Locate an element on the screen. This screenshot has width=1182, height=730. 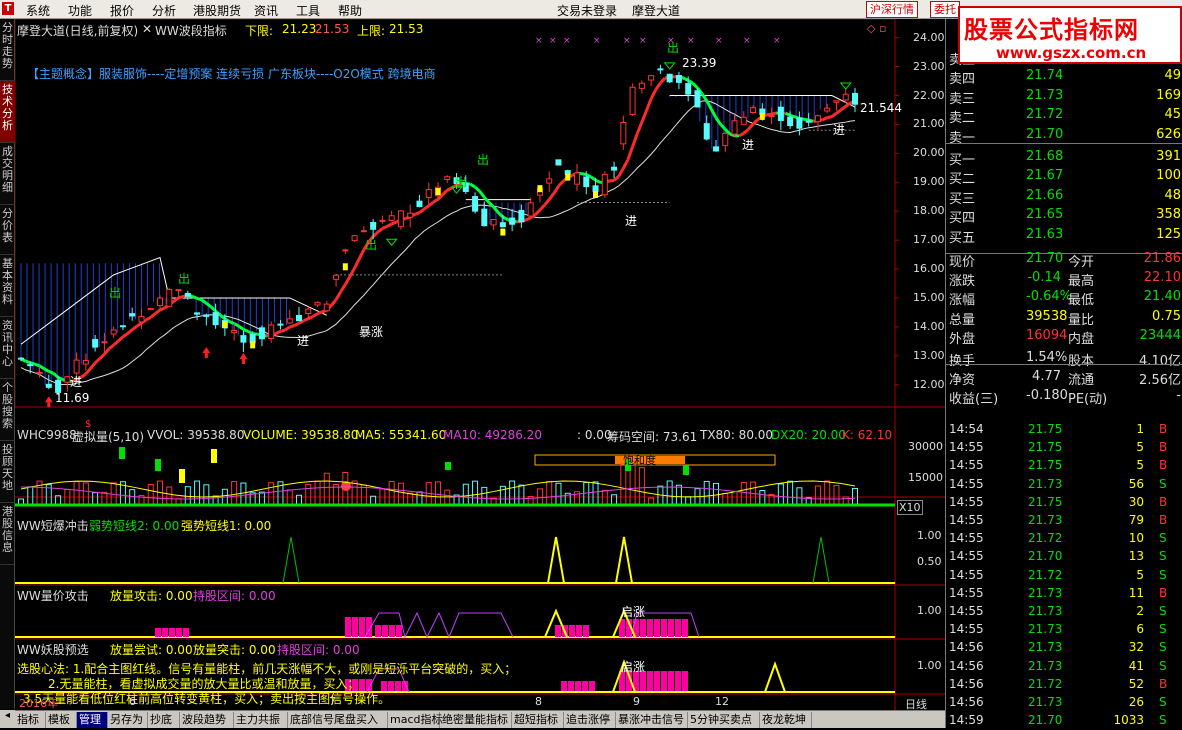
indicator-tab: 指标 is located at coordinates (30, 720).